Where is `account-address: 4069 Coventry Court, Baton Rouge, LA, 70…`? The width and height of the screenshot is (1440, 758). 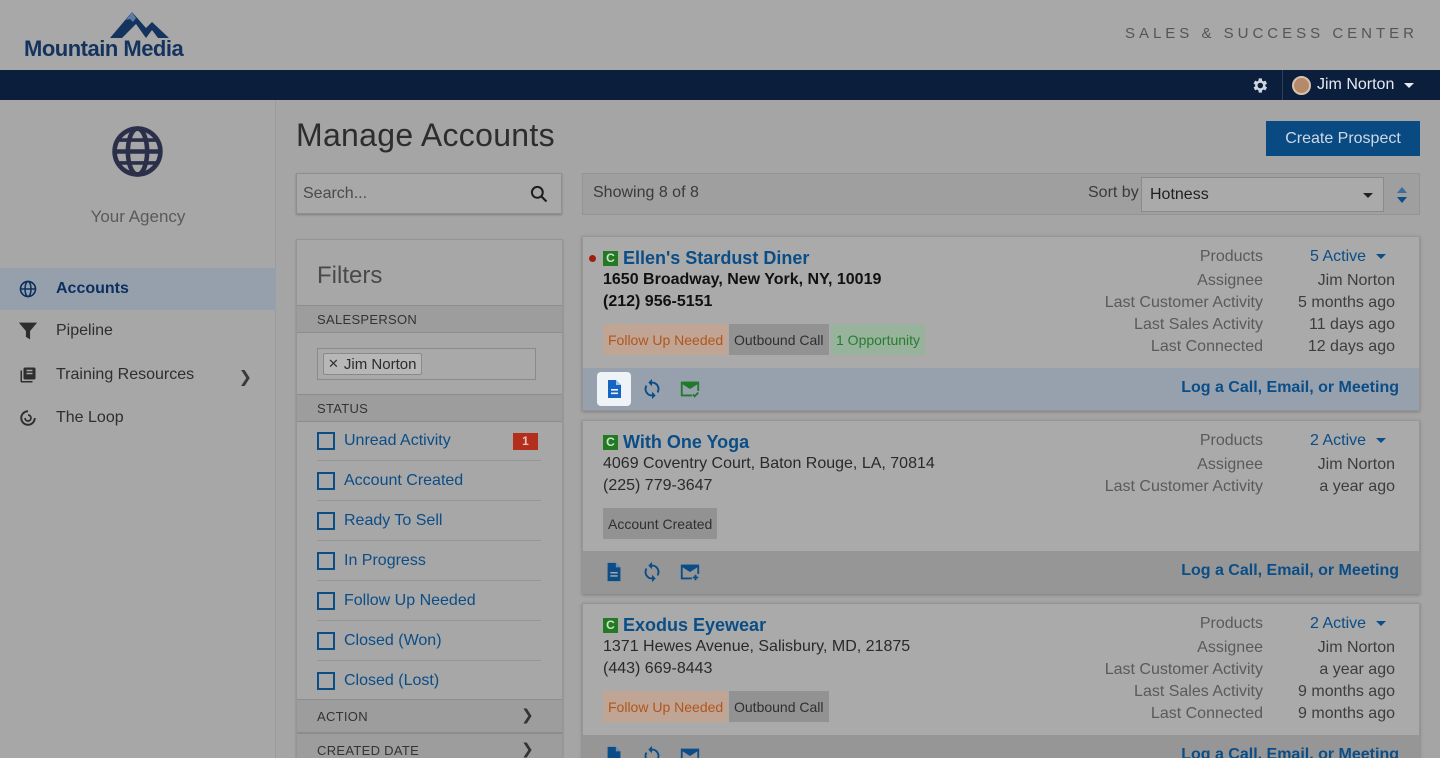 account-address: 4069 Coventry Court, Baton Rouge, LA, 70… is located at coordinates (769, 463).